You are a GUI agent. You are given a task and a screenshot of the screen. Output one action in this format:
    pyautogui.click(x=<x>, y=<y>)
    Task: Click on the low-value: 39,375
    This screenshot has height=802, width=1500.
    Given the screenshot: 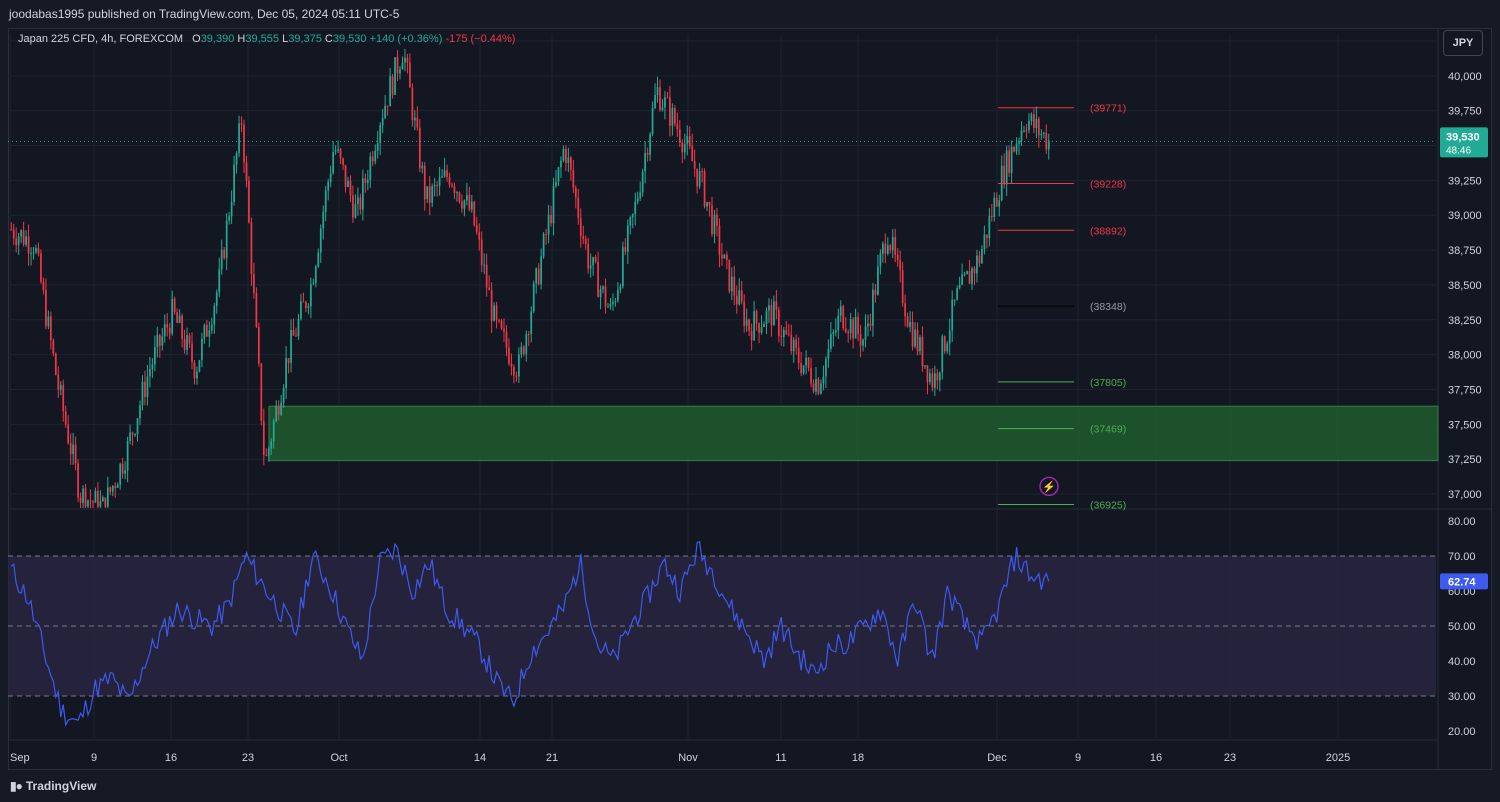 What is the action you would take?
    pyautogui.click(x=305, y=39)
    